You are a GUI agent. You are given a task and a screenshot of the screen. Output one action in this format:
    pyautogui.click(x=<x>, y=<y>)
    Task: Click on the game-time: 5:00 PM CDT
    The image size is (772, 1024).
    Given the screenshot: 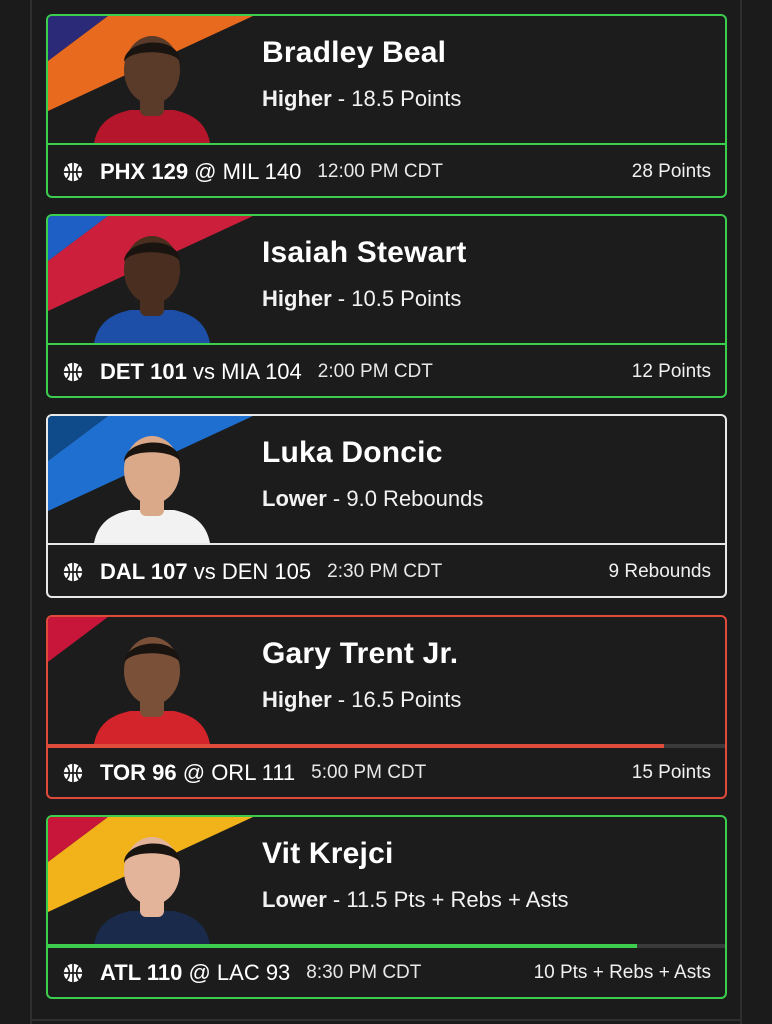 What is the action you would take?
    pyautogui.click(x=369, y=772)
    